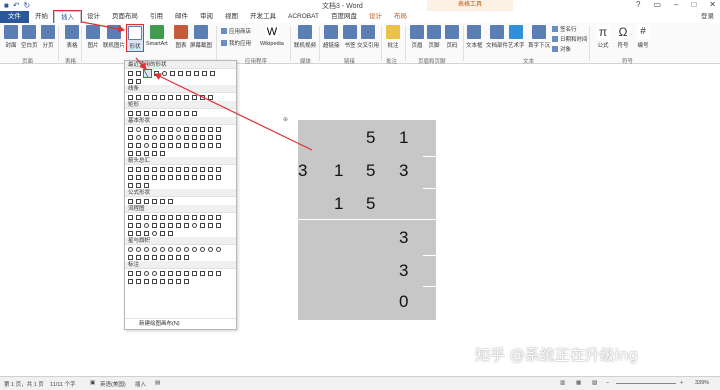 This screenshot has height=390, width=720. Describe the element at coordinates (170, 201) in the screenshot. I see `not-equal-shape-icon` at that location.